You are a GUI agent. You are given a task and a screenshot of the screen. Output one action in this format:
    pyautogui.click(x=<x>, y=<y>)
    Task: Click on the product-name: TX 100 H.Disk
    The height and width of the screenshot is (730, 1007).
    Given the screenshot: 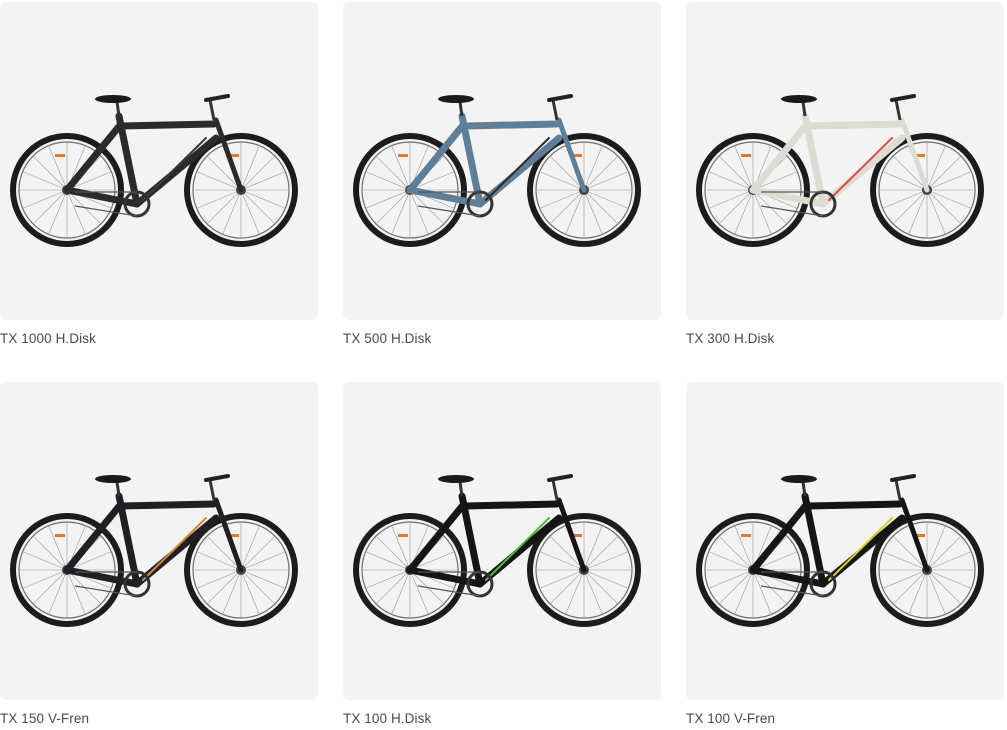 What is the action you would take?
    pyautogui.click(x=502, y=718)
    